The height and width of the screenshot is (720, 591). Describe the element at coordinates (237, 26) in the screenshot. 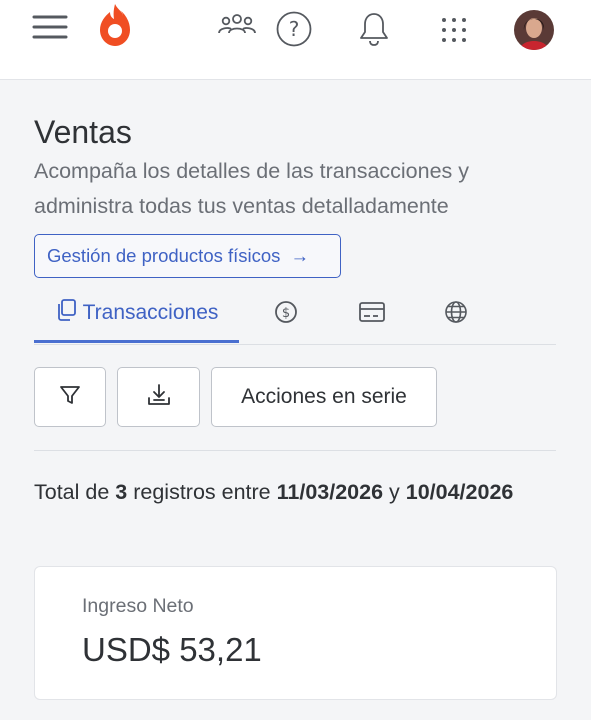

I see `people-icon` at that location.